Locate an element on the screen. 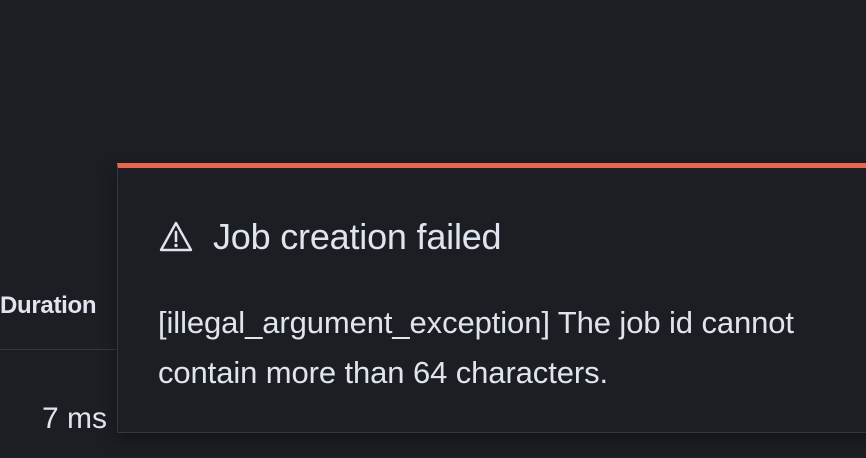  toast-header: Job creation failed is located at coordinates (330, 237).